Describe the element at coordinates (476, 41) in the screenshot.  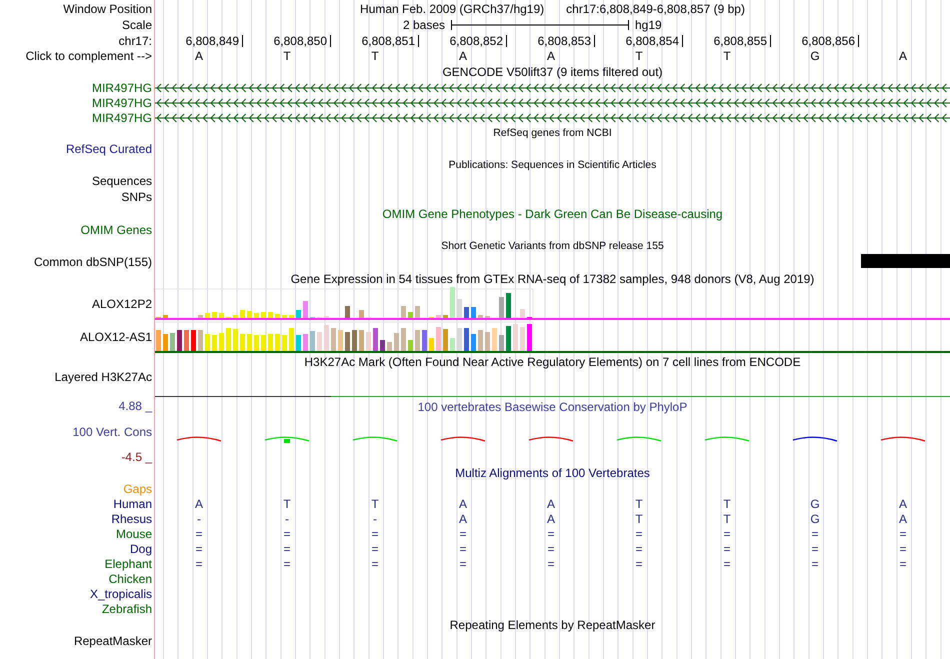
I see `coordinate-label: 6,808,852` at that location.